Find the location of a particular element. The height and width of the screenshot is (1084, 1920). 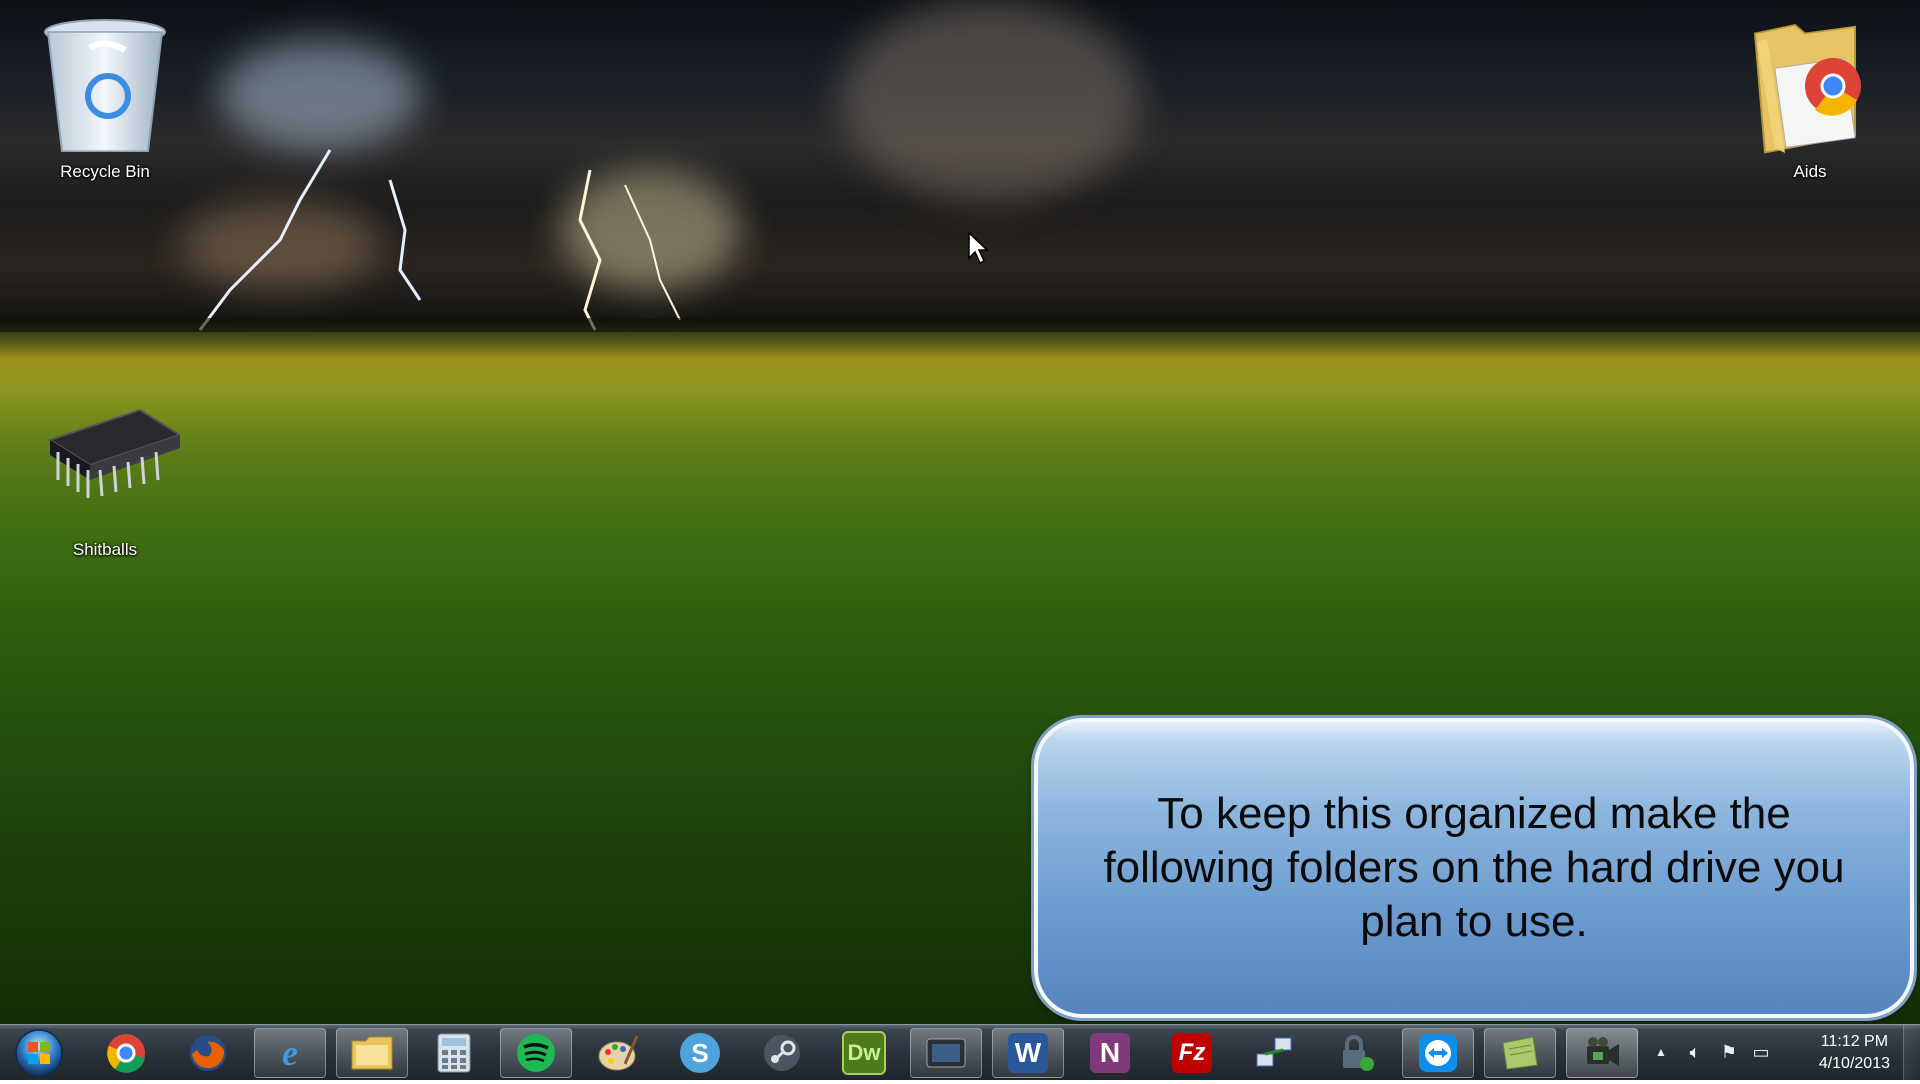

word-icon: W is located at coordinates (1028, 1053).